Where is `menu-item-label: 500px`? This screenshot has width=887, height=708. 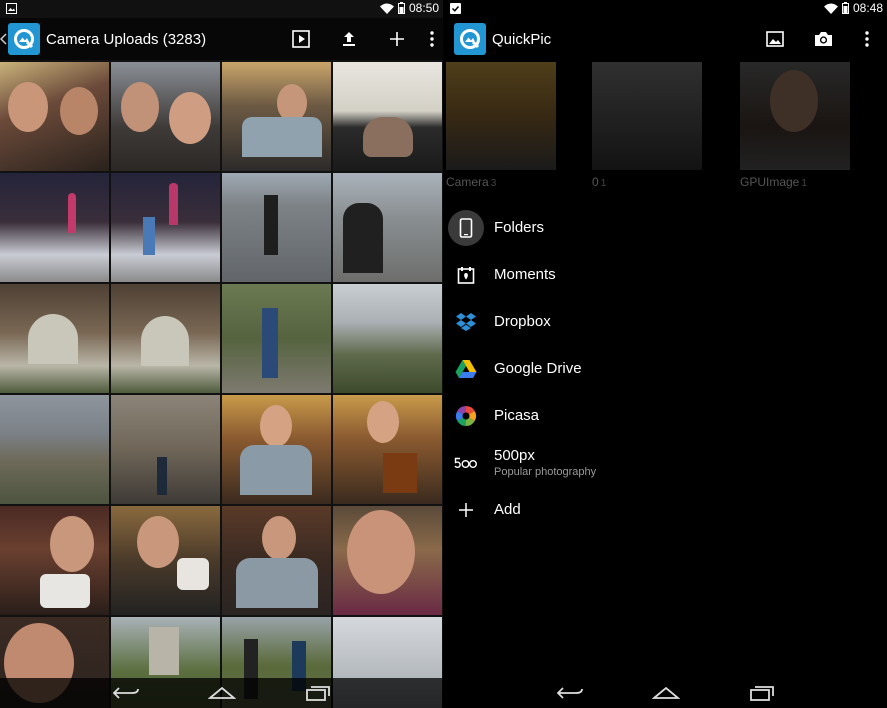
menu-item-label: 500px is located at coordinates (514, 455).